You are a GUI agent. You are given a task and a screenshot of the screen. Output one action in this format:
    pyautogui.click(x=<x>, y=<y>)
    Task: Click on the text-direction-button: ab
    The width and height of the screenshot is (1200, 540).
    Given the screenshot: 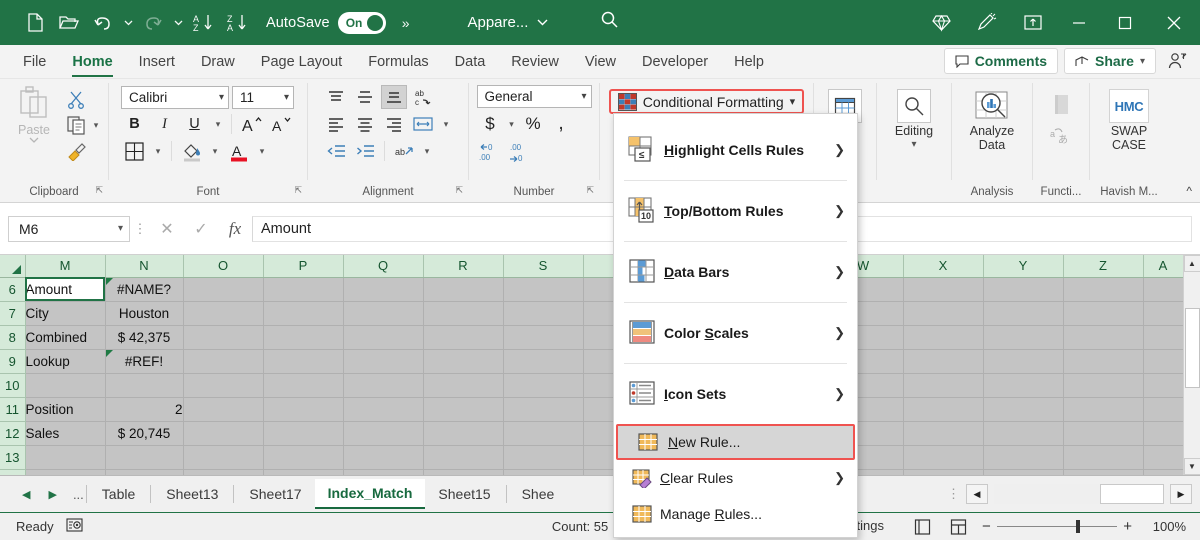 What is the action you would take?
    pyautogui.click(x=404, y=151)
    